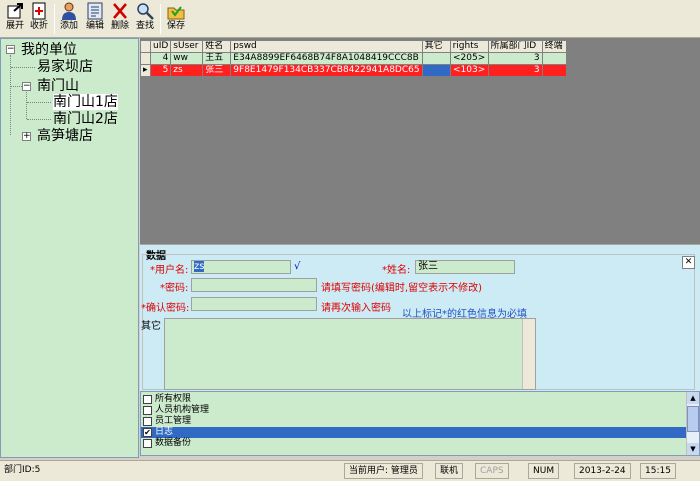 This screenshot has width=700, height=481. What do you see at coordinates (26, 136) in the screenshot?
I see `expand-toggle: +` at bounding box center [26, 136].